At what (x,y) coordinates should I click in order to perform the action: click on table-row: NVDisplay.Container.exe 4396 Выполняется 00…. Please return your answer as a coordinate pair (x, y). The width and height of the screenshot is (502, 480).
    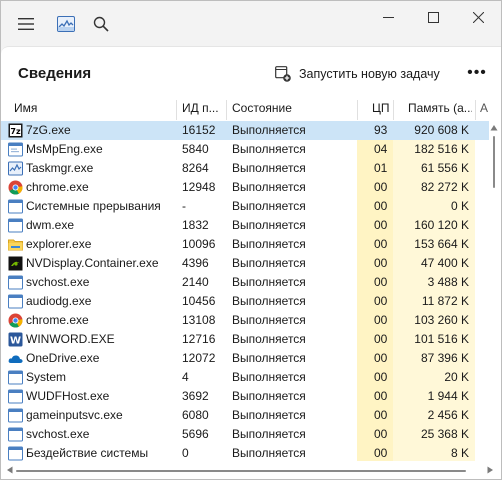
    Looking at the image, I should click on (245, 263).